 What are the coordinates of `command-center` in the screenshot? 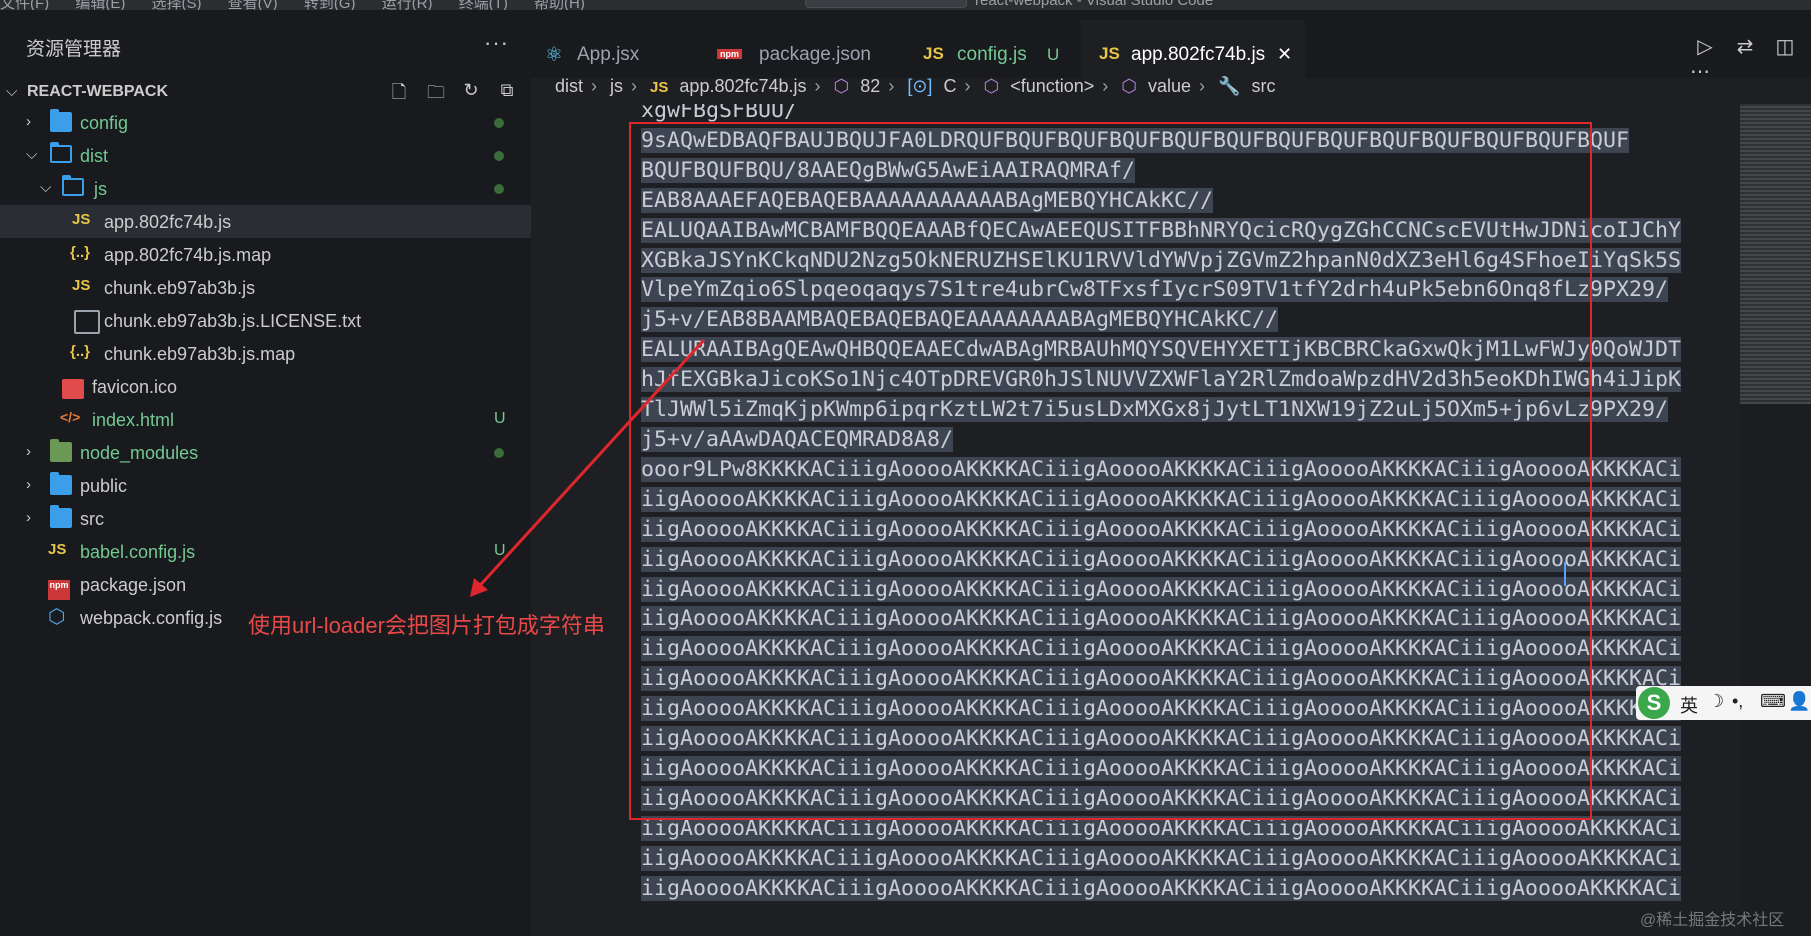 It's located at (886, 4).